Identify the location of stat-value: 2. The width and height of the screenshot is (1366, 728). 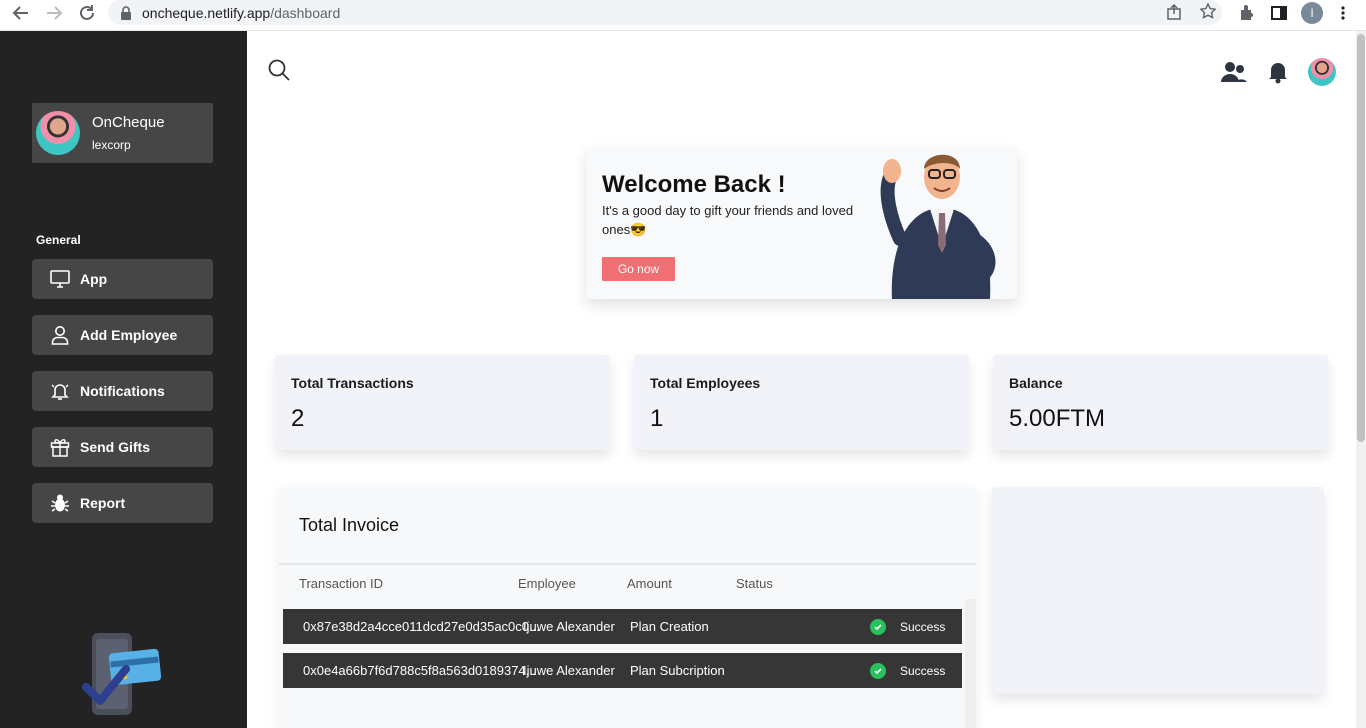
(298, 418).